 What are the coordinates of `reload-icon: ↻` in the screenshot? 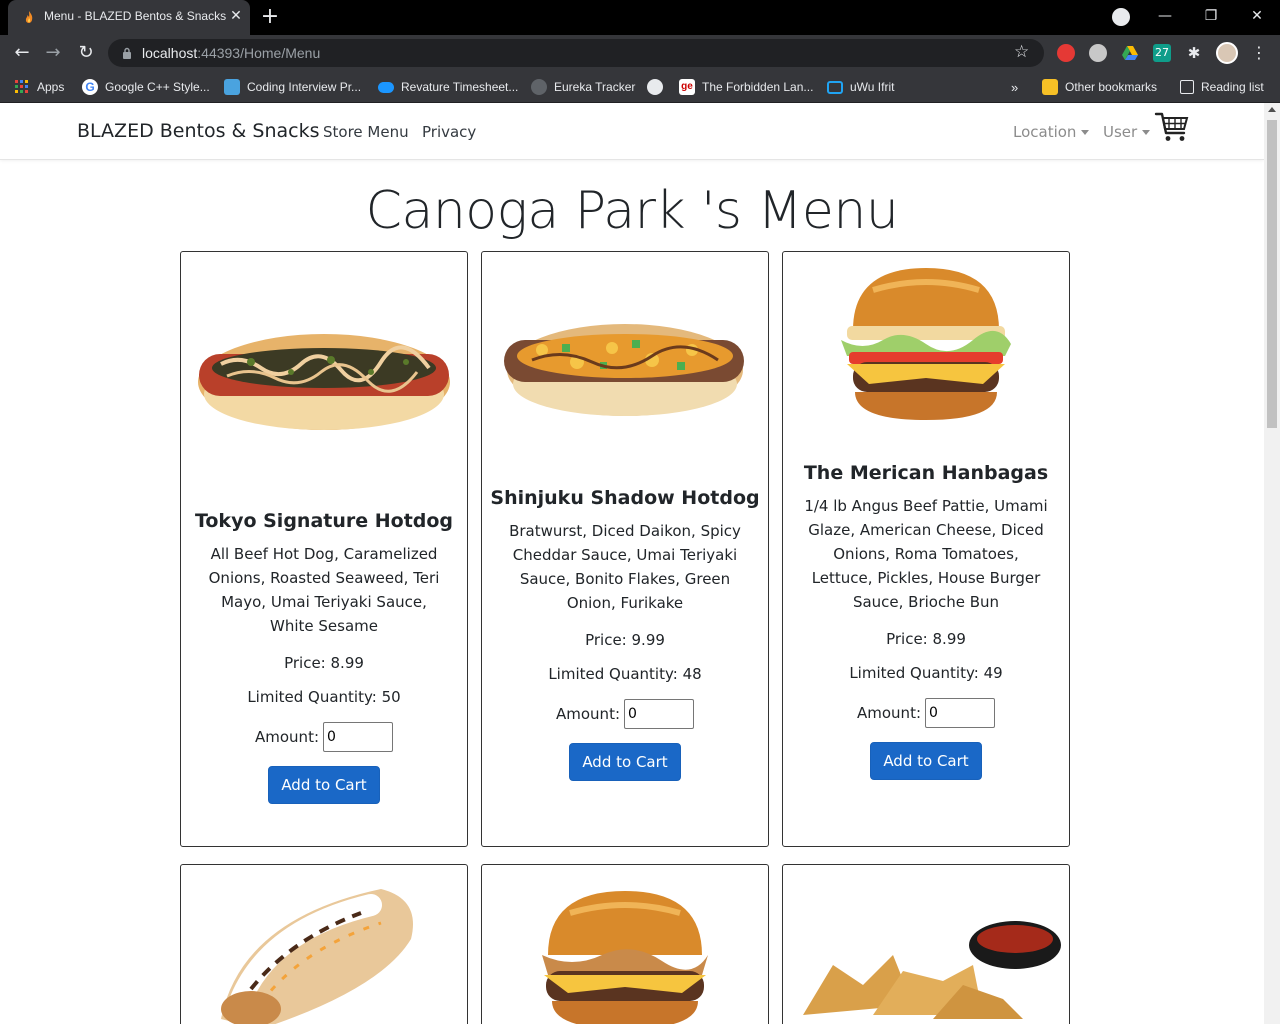 It's located at (86, 53).